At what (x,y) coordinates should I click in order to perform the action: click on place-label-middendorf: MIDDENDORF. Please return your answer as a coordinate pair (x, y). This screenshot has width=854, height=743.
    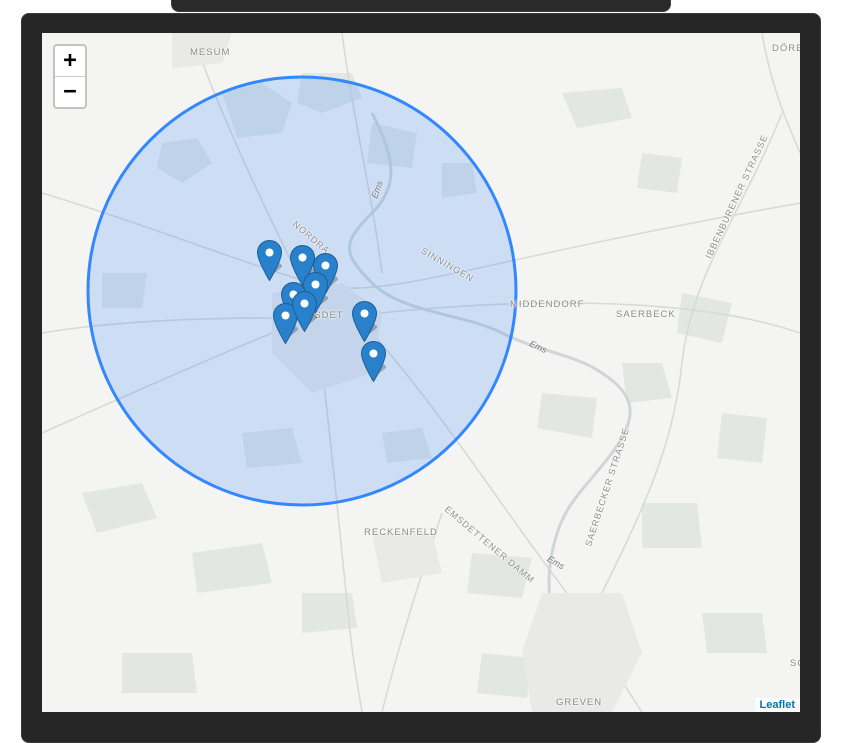
    Looking at the image, I should click on (547, 304).